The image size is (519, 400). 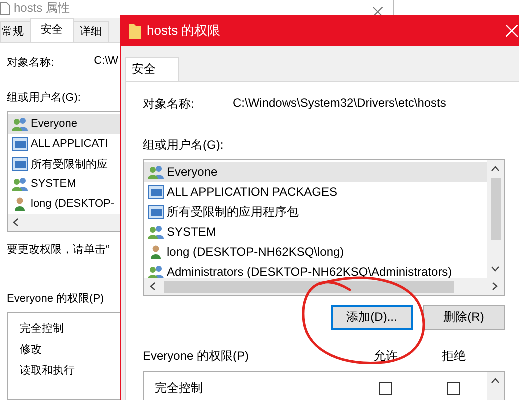 What do you see at coordinates (69, 144) in the screenshot?
I see `user-name: ALL APPLICATI` at bounding box center [69, 144].